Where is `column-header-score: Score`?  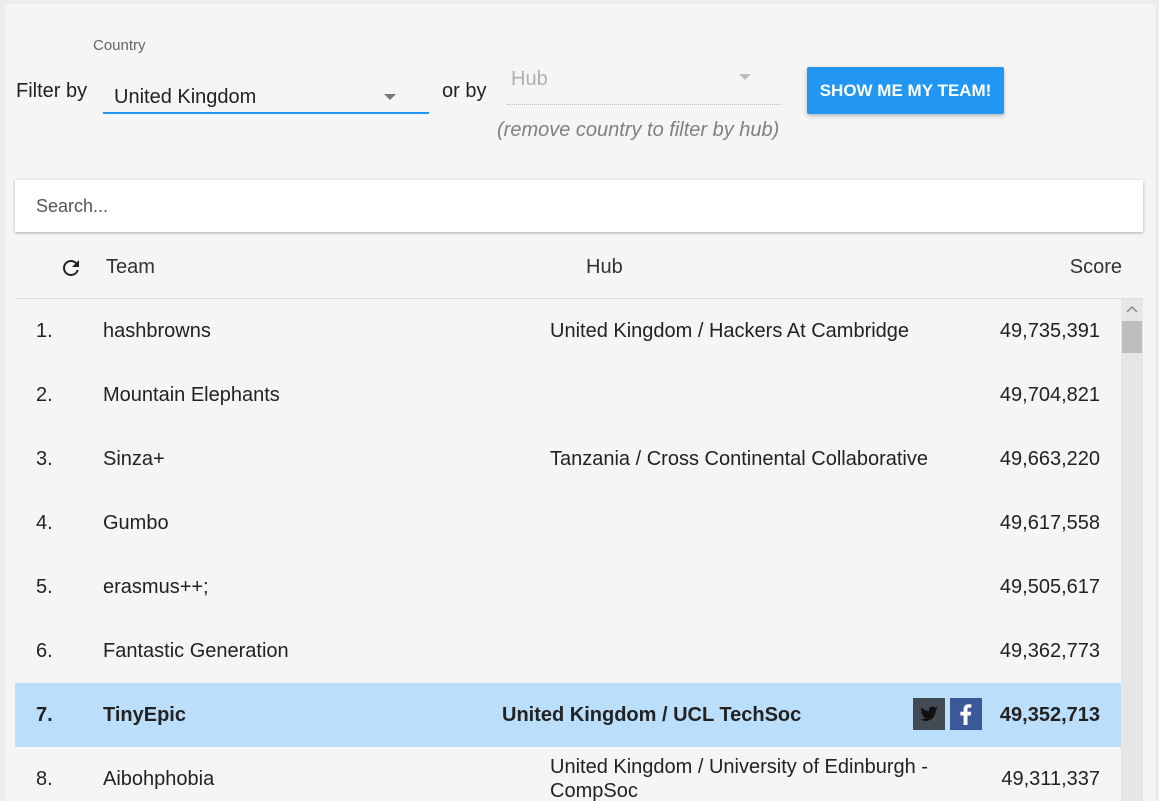 column-header-score: Score is located at coordinates (1096, 267).